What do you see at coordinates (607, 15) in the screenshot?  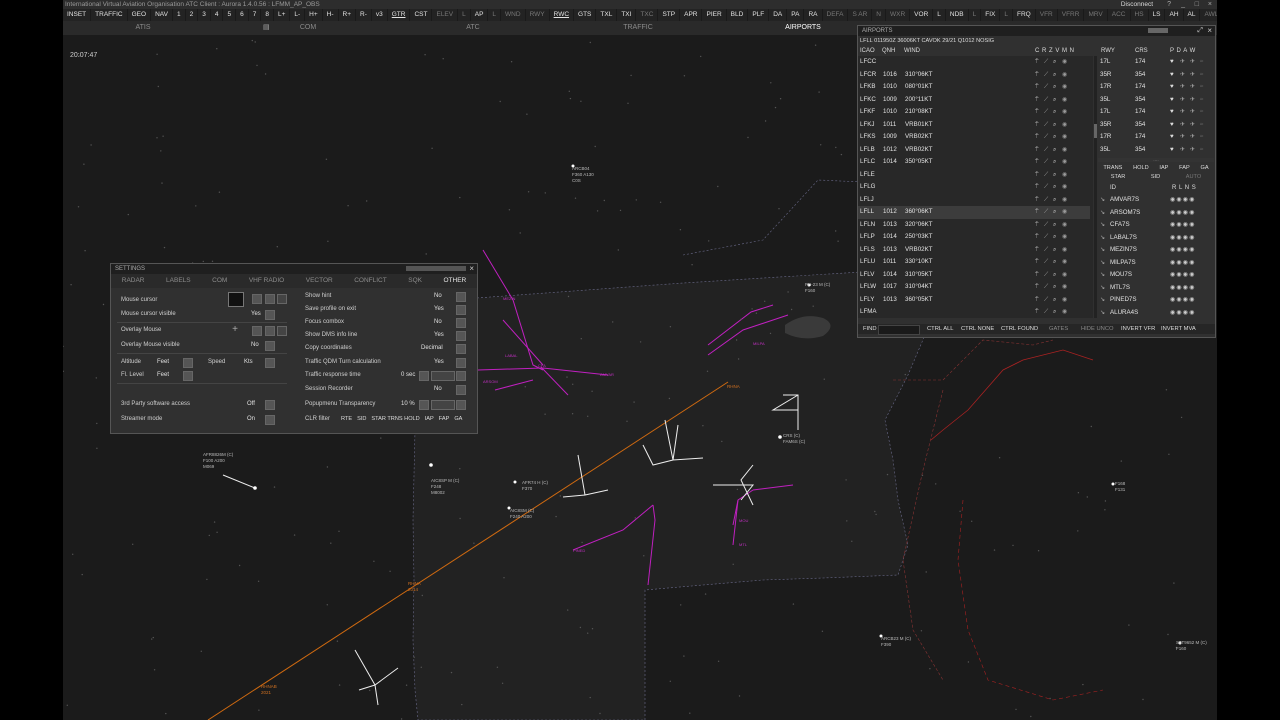 I see `menu-item-txl-29: TXL` at bounding box center [607, 15].